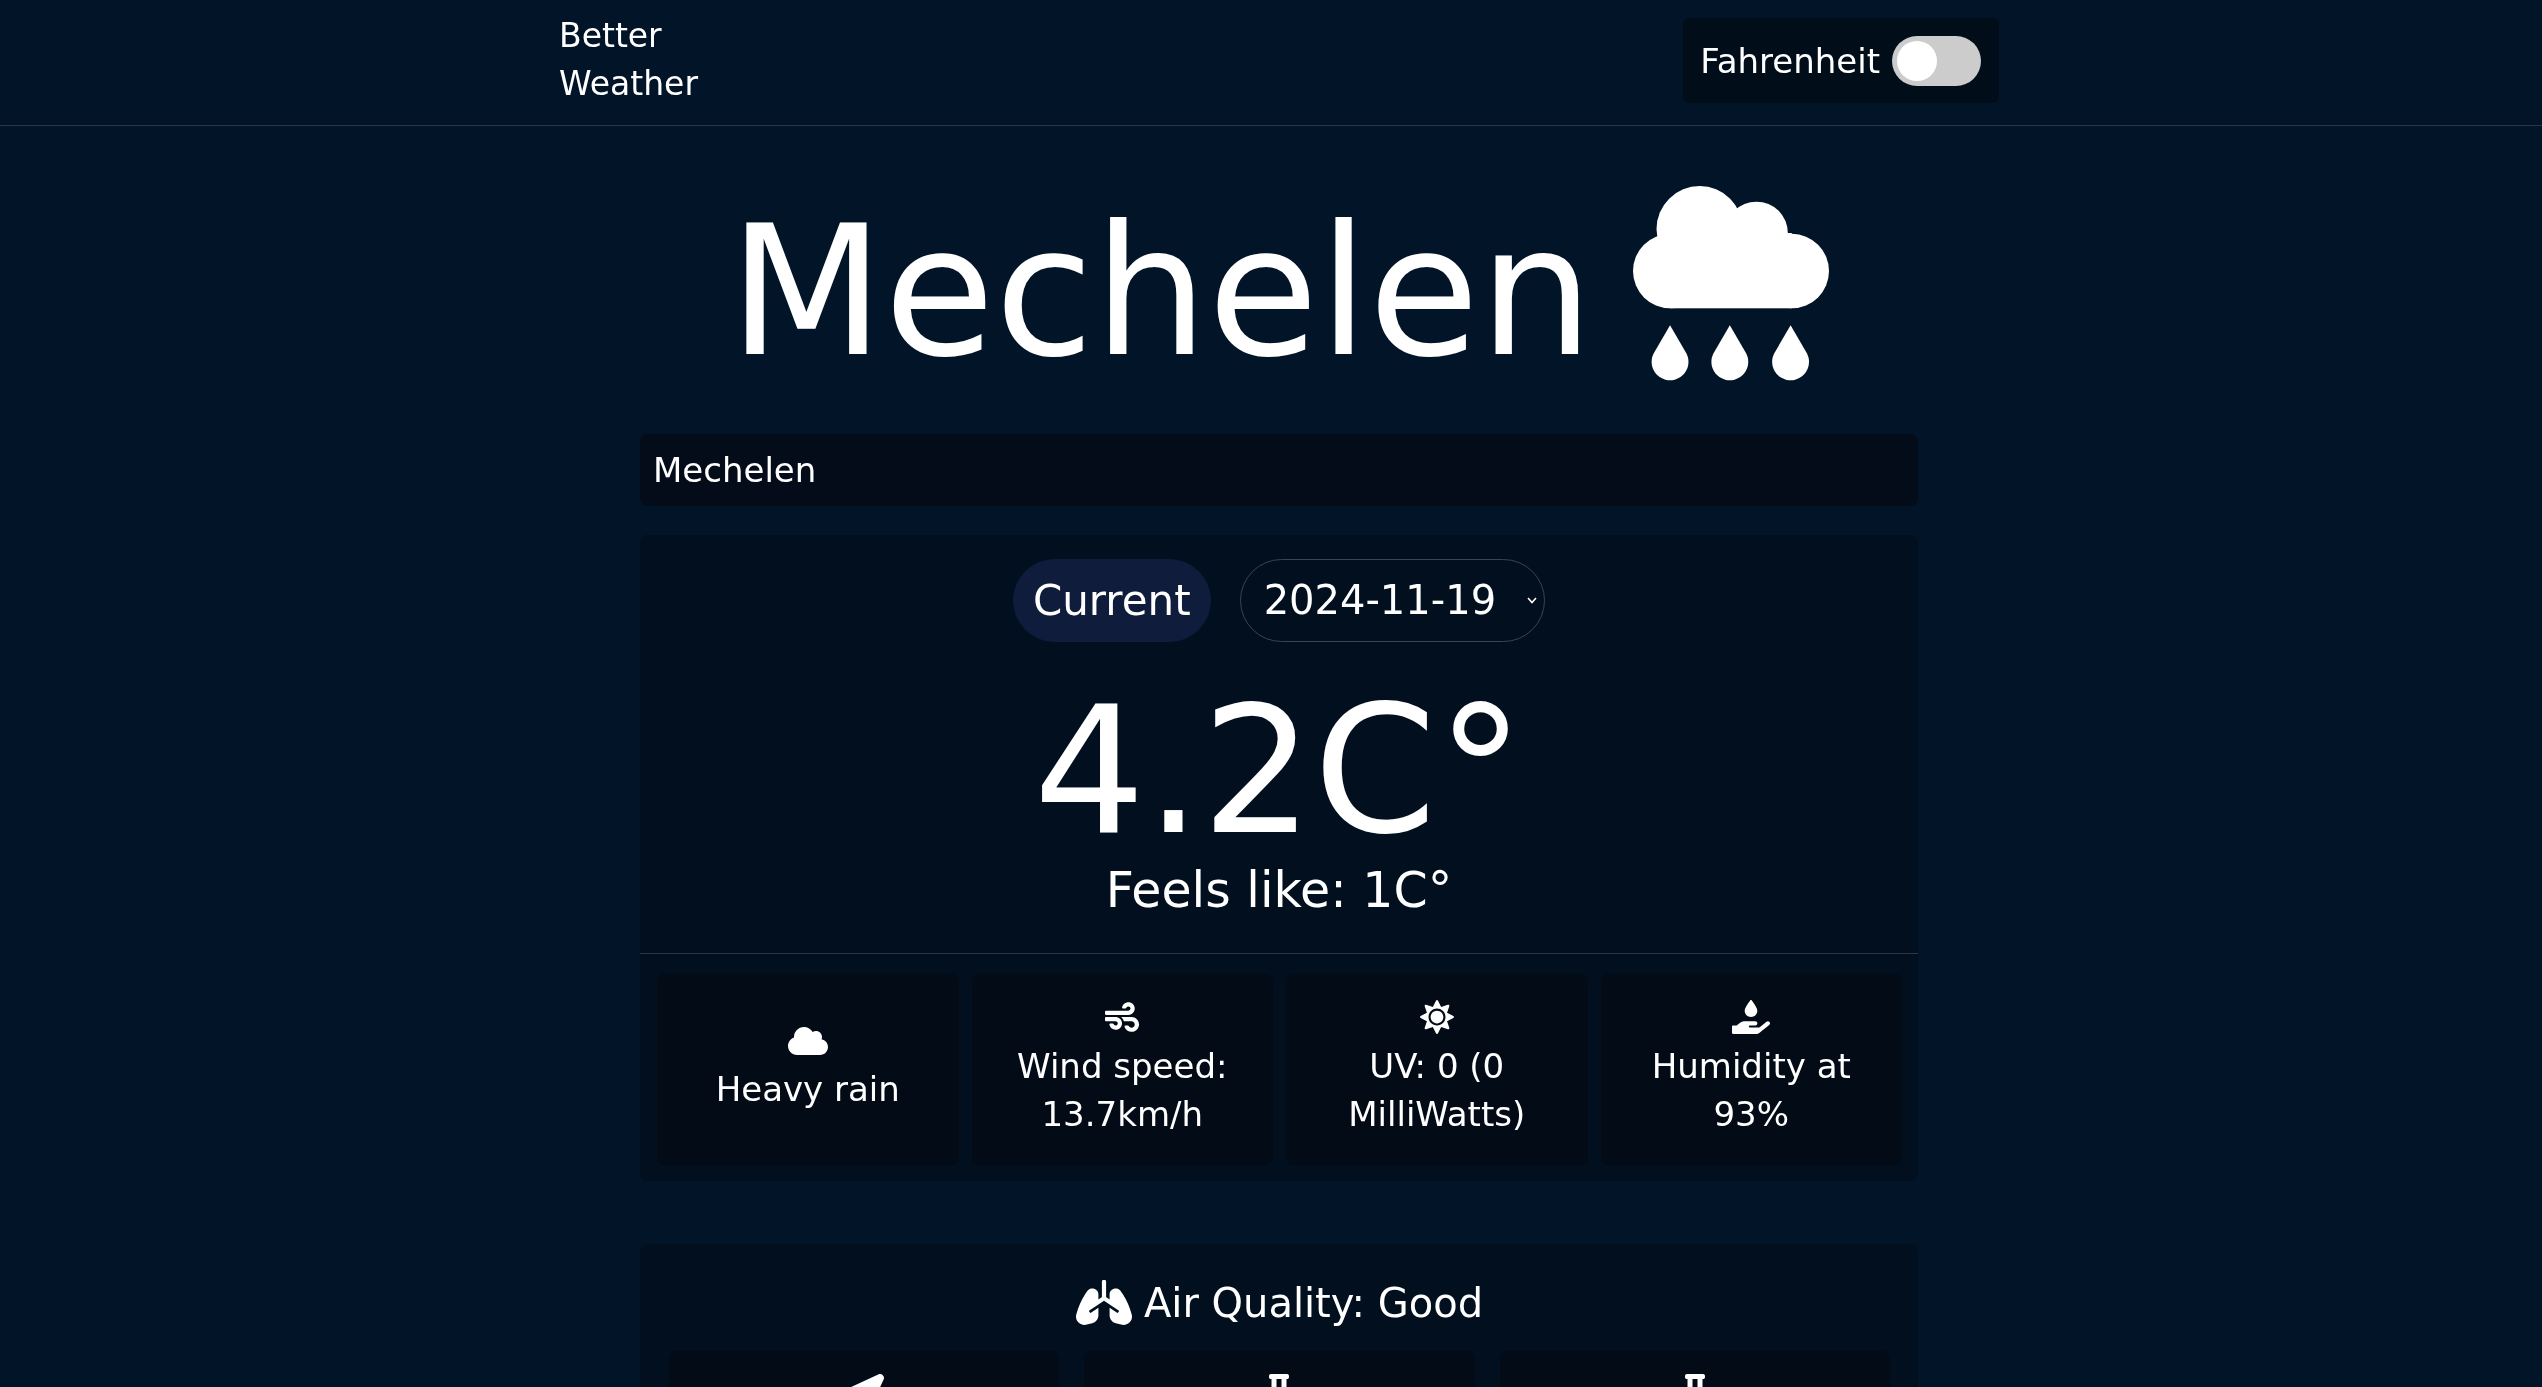  I want to click on weather-detail-text: UV: 0 (0 MilliWatts), so click(1437, 1091).